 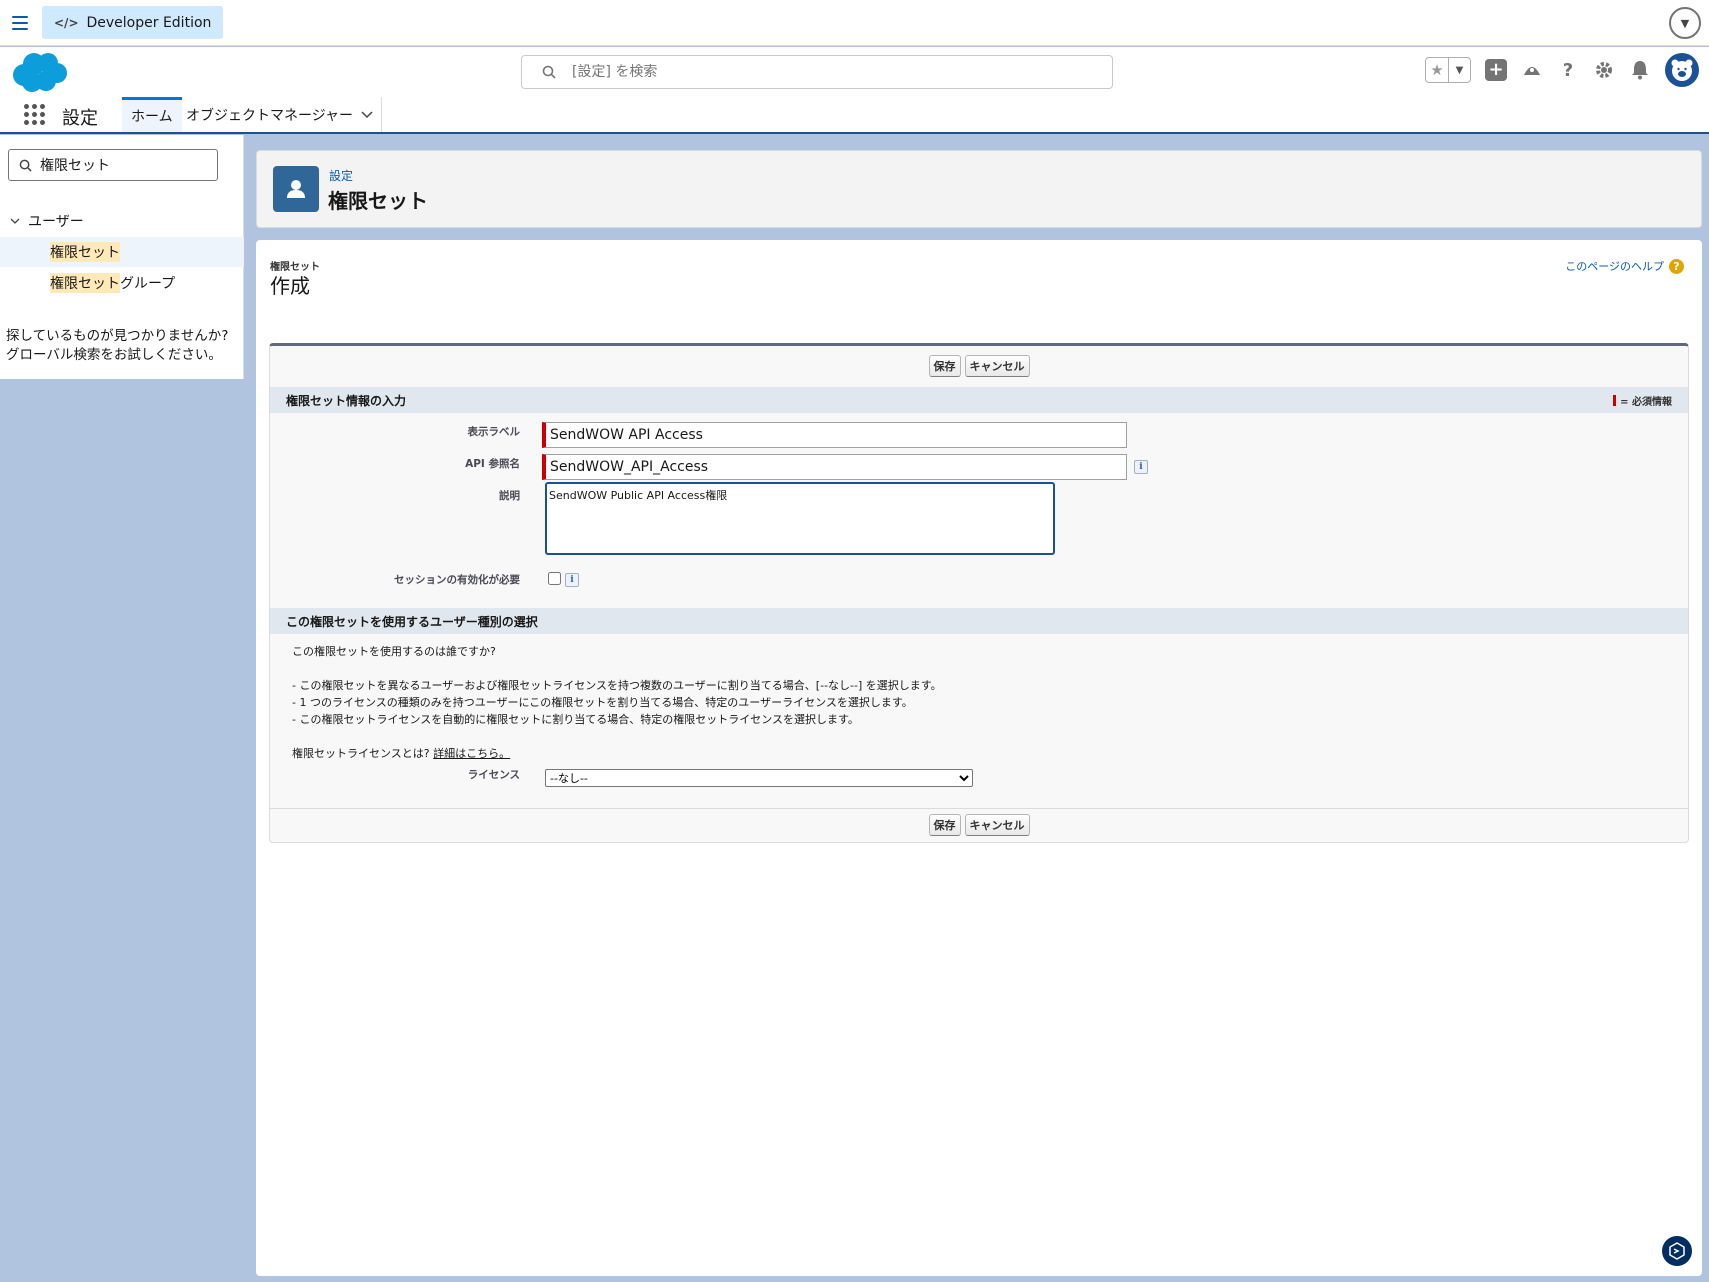 What do you see at coordinates (152, 117) in the screenshot?
I see `tab-home-label: ホーム` at bounding box center [152, 117].